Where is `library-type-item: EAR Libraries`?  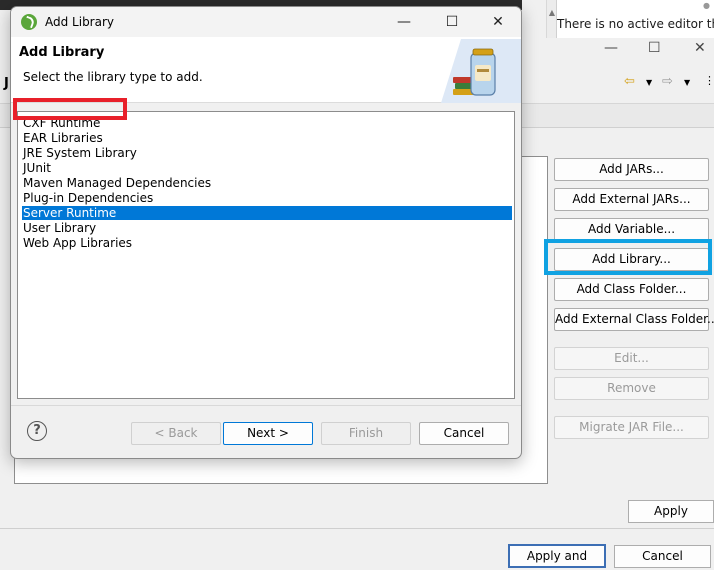
library-type-item: EAR Libraries is located at coordinates (267, 138).